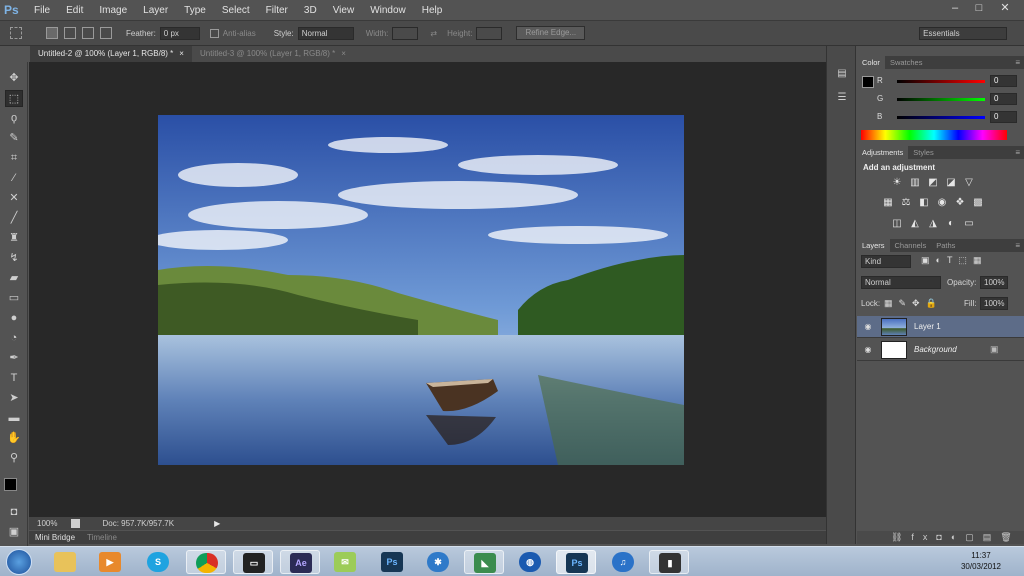 The width and height of the screenshot is (1024, 576). I want to click on tab-swatches: Swatches, so click(906, 62).